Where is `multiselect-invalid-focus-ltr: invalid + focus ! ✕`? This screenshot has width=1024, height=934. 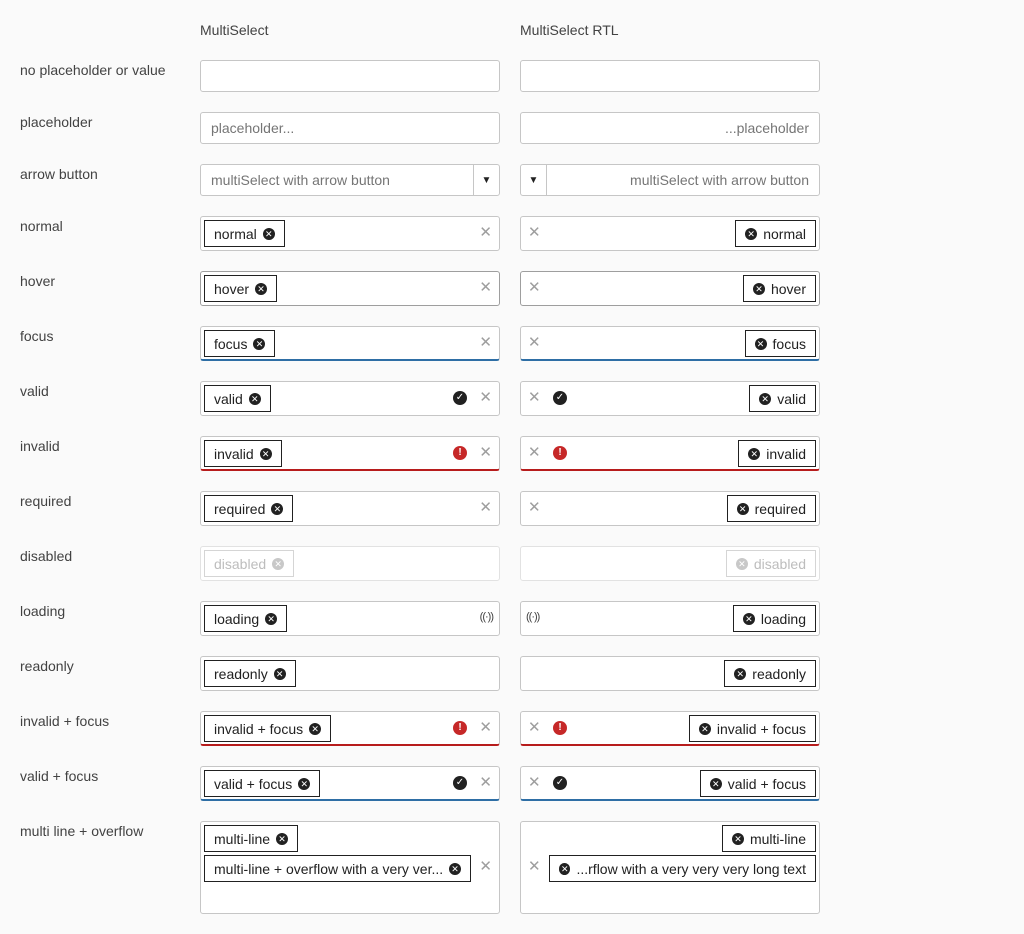 multiselect-invalid-focus-ltr: invalid + focus ! ✕ is located at coordinates (350, 728).